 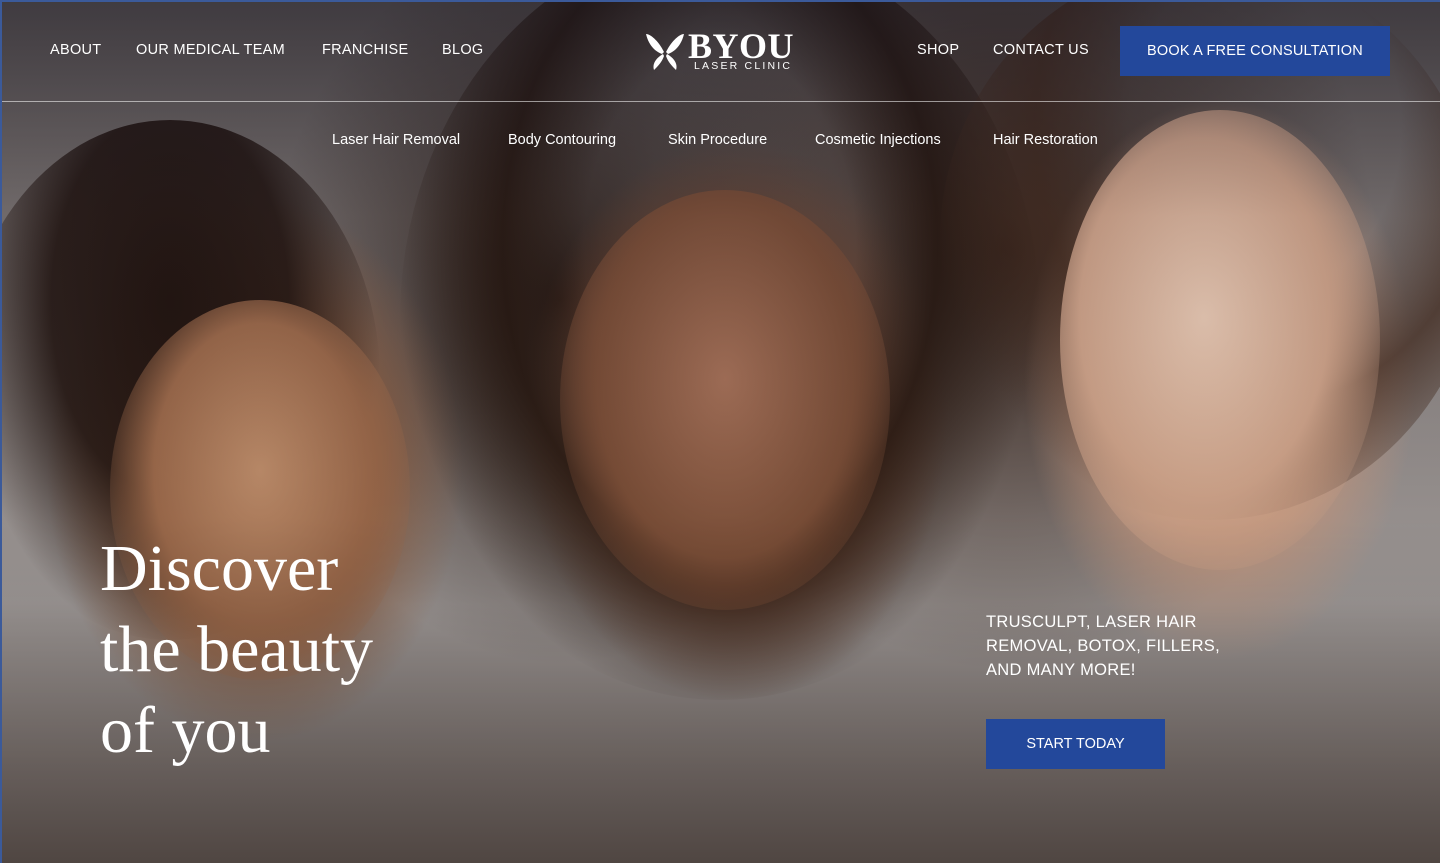 I want to click on nav-franchise: FRANCHISE, so click(x=365, y=50).